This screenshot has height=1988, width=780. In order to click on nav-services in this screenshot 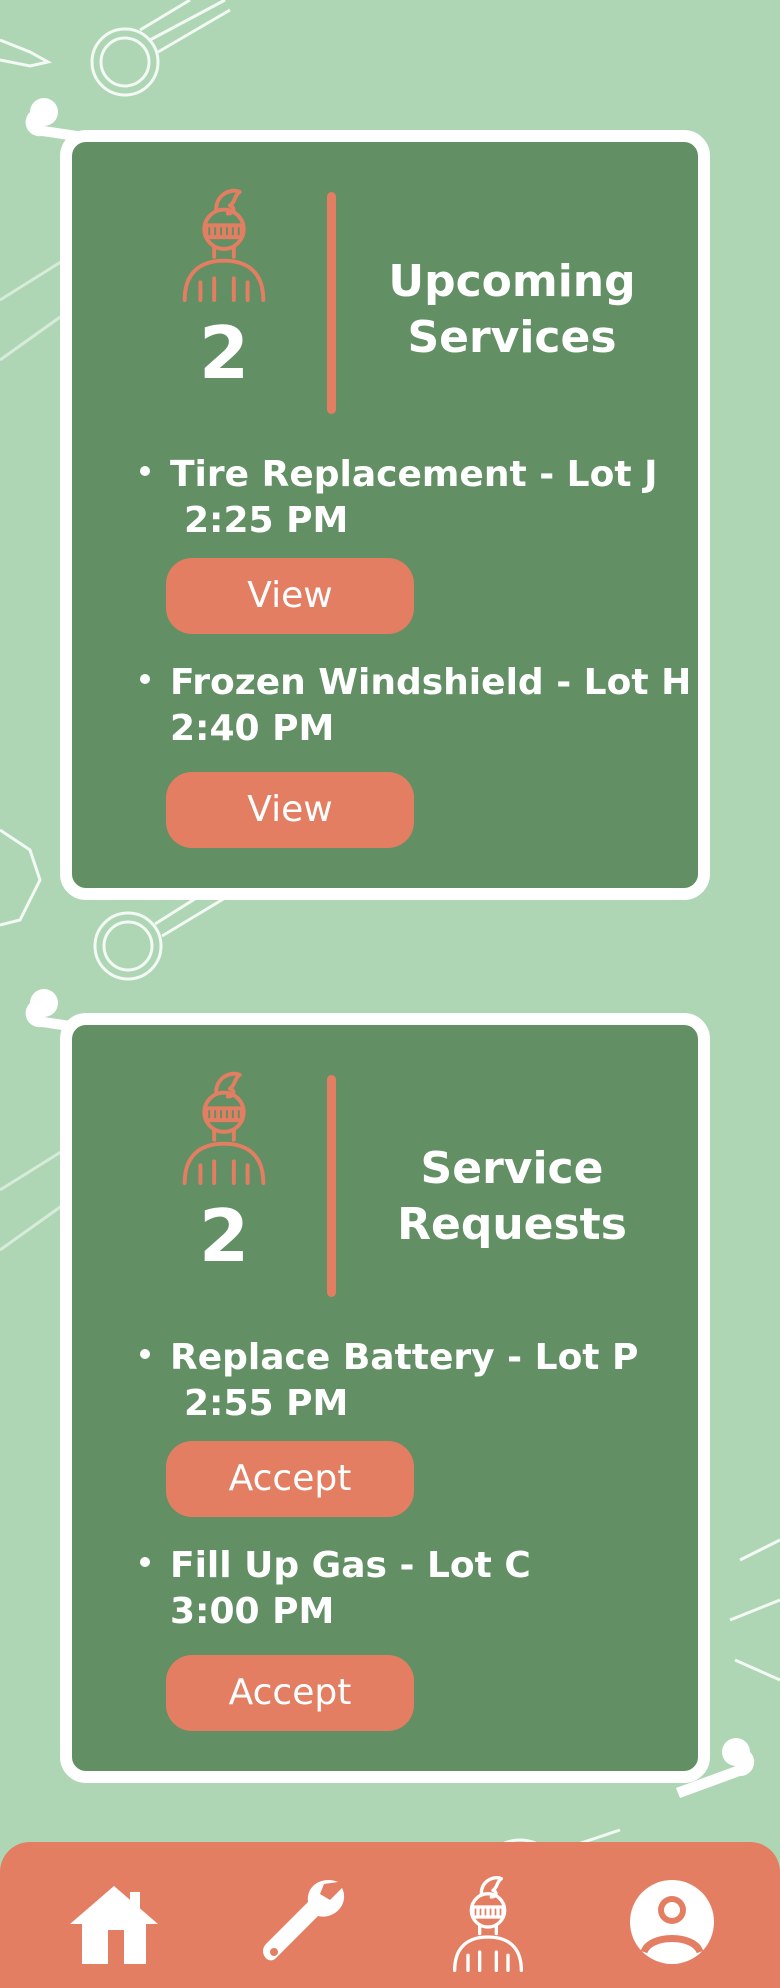, I will do `click(304, 1922)`.